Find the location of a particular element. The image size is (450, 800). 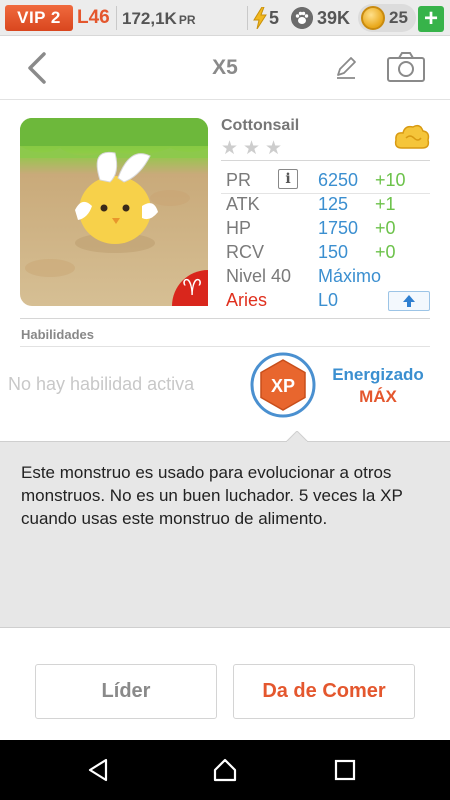

pencil-icon is located at coordinates (346, 68).